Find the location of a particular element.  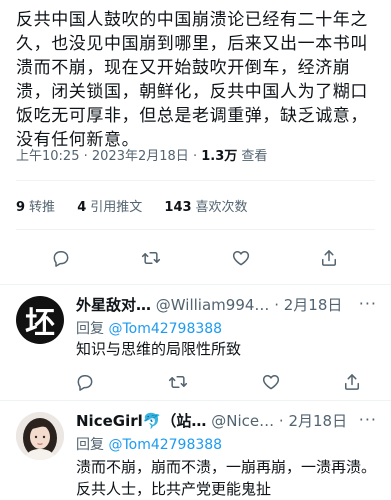

retweets-stat: 9 转推 is located at coordinates (35, 207).